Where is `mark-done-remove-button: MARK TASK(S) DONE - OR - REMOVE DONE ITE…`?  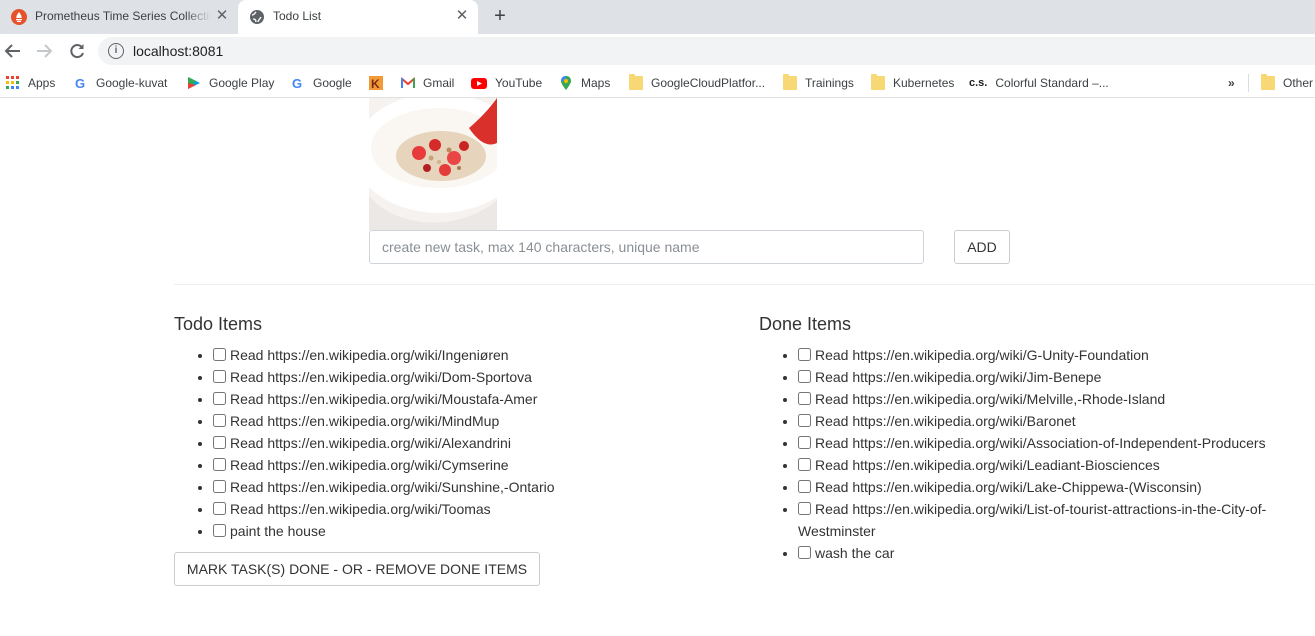 mark-done-remove-button: MARK TASK(S) DONE - OR - REMOVE DONE ITE… is located at coordinates (357, 569).